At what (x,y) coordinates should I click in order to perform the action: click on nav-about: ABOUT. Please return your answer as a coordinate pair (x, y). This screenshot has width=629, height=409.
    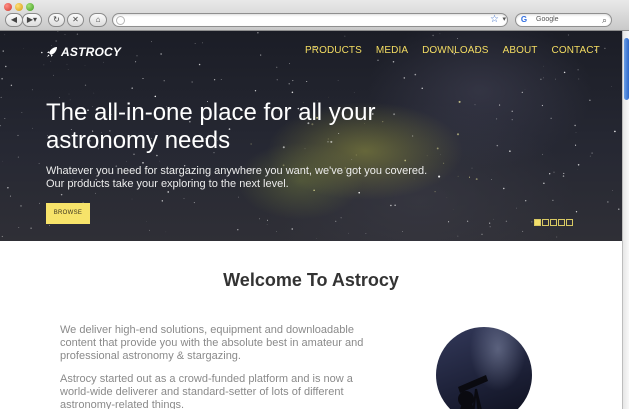
    Looking at the image, I should click on (520, 51).